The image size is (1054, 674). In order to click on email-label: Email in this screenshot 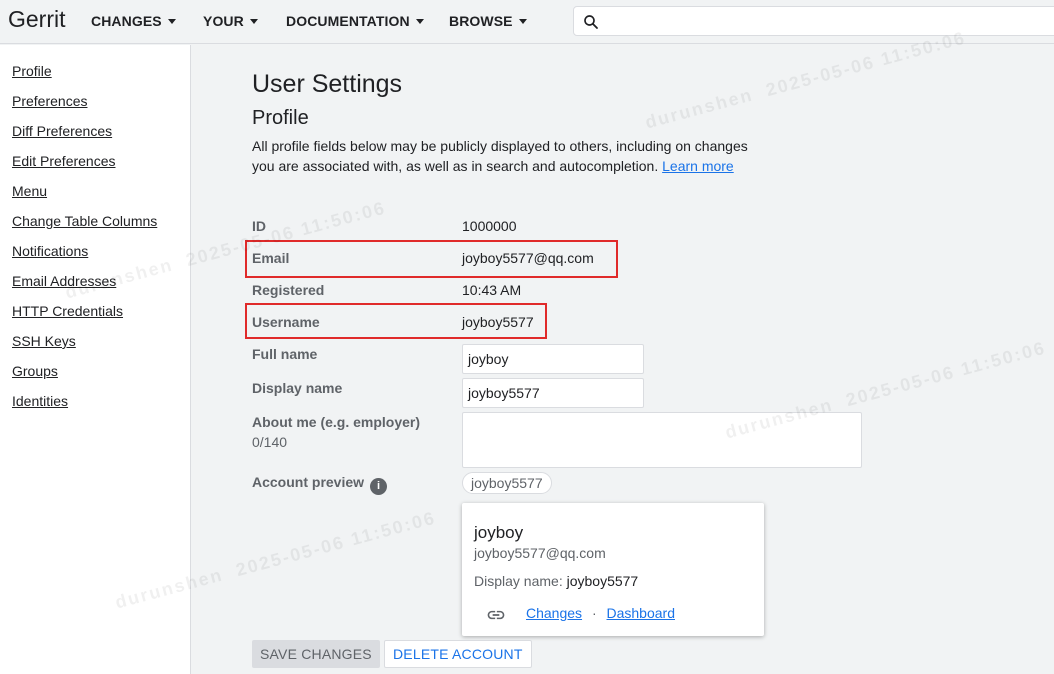, I will do `click(271, 258)`.